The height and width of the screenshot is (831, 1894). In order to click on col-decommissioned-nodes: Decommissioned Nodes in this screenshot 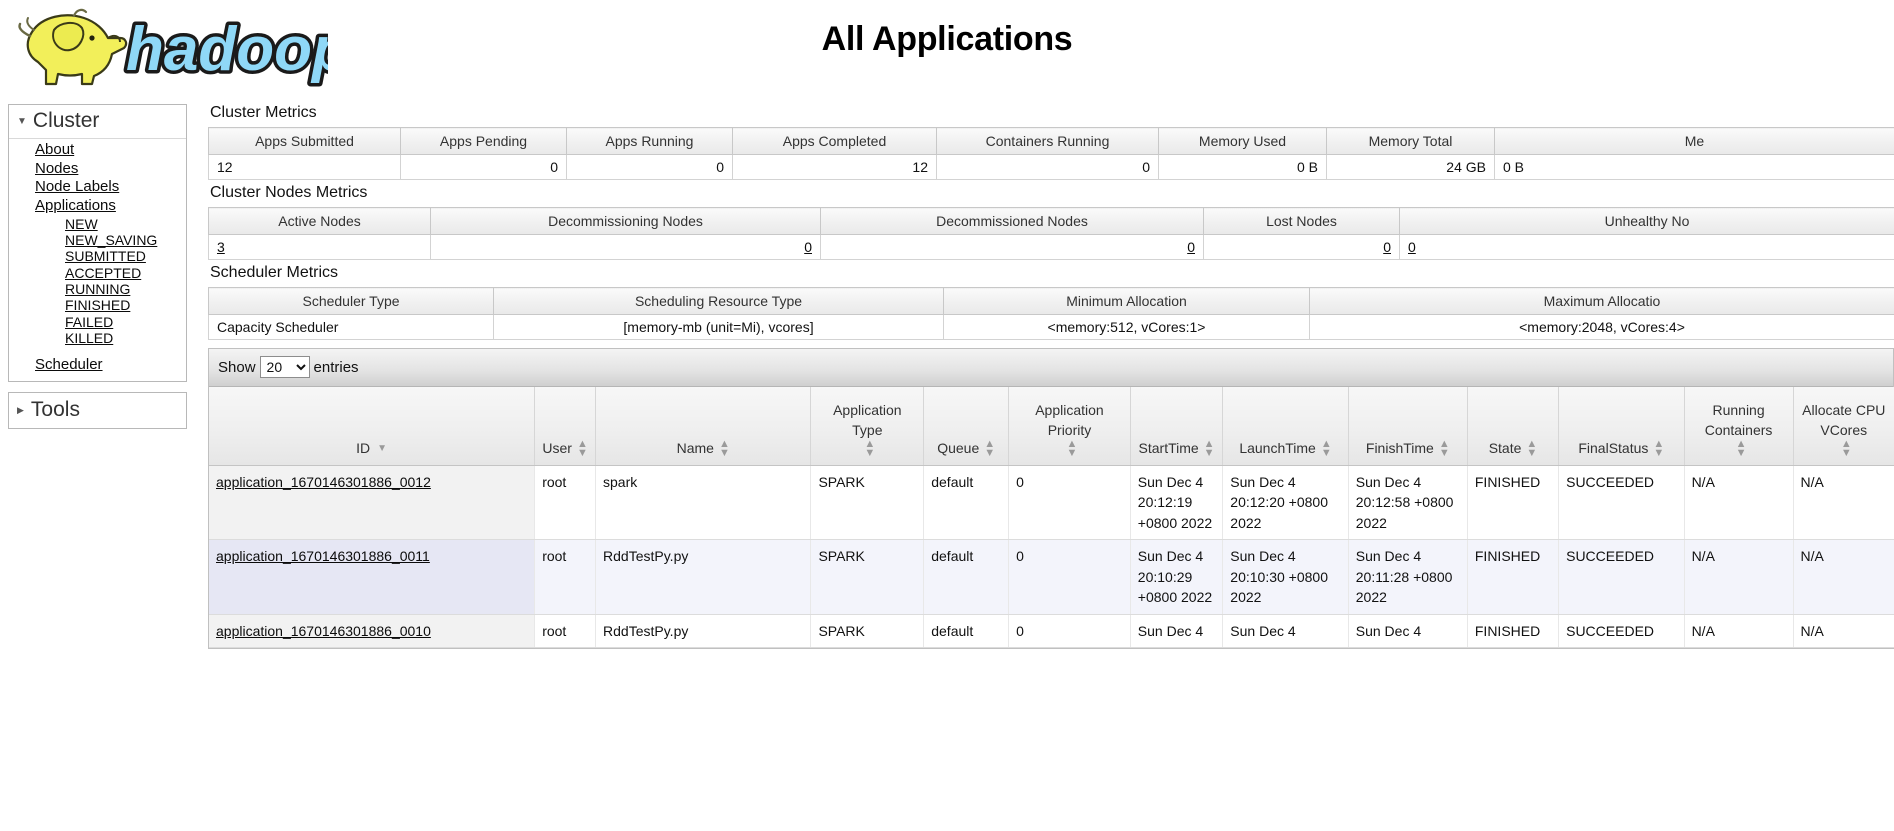, I will do `click(1012, 221)`.